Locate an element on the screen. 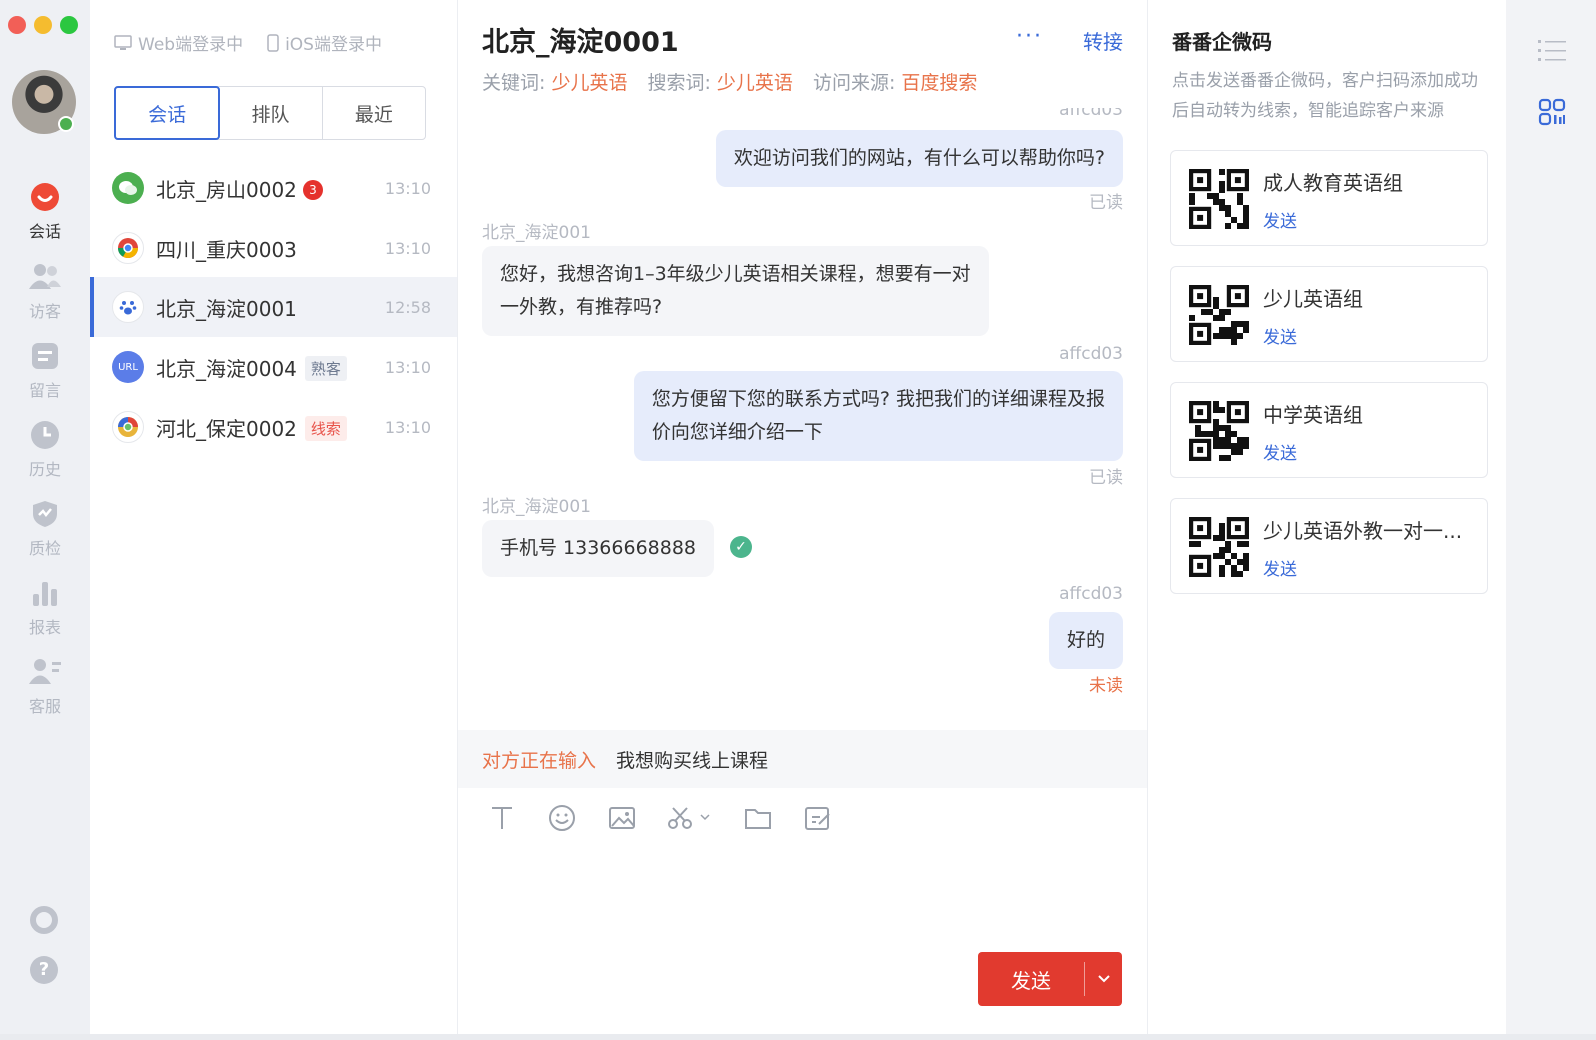 The height and width of the screenshot is (1040, 1596). returning-customer-tag: 熟客 is located at coordinates (325, 368).